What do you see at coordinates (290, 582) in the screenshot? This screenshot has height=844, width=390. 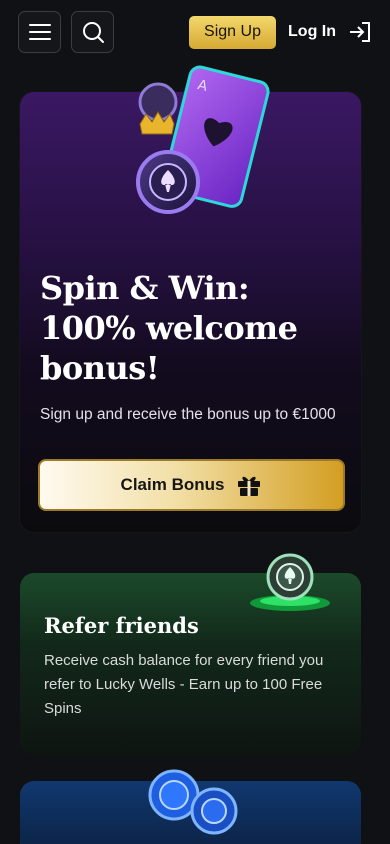 I see `green-chip-illustration` at bounding box center [290, 582].